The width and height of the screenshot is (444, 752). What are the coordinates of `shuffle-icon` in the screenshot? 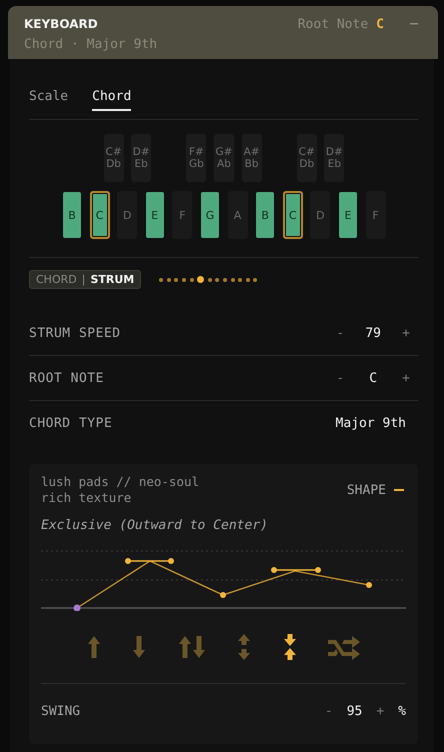 It's located at (344, 647).